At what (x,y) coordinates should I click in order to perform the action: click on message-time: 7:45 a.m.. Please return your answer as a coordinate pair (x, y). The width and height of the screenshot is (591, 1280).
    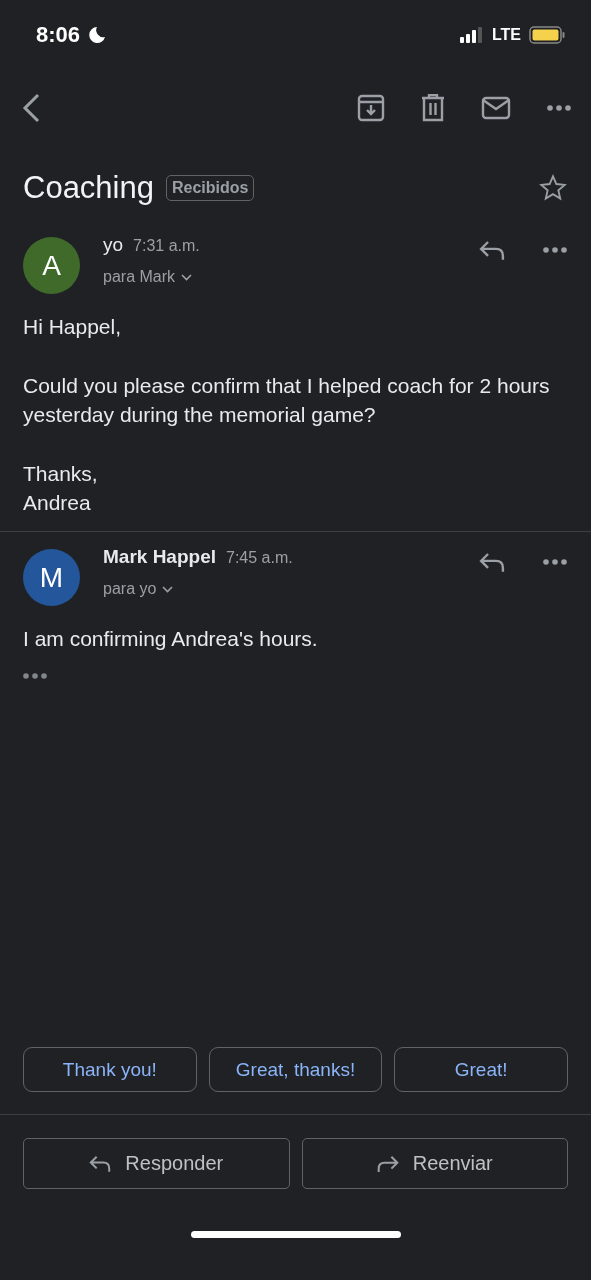
    Looking at the image, I should click on (259, 558).